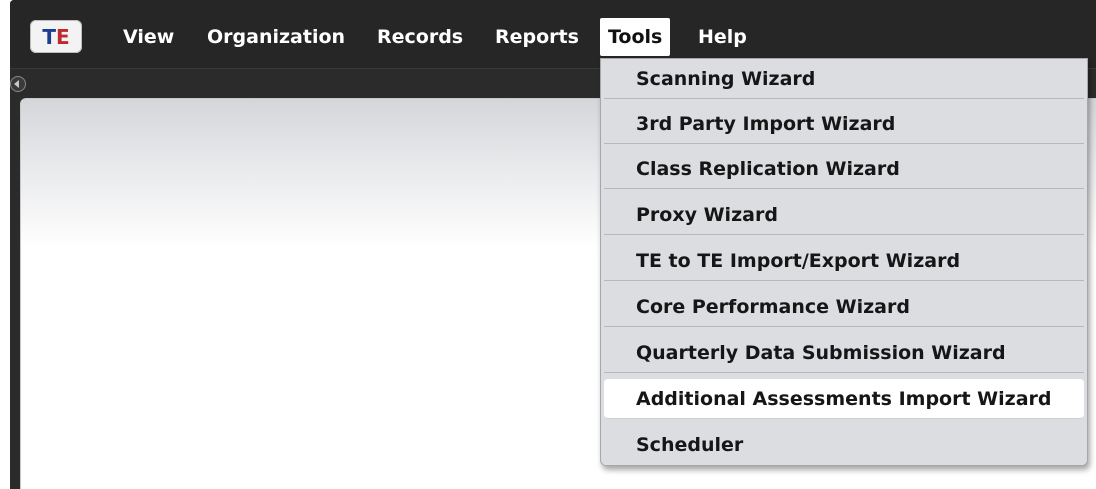  What do you see at coordinates (635, 37) in the screenshot?
I see `menu-tools: Tools` at bounding box center [635, 37].